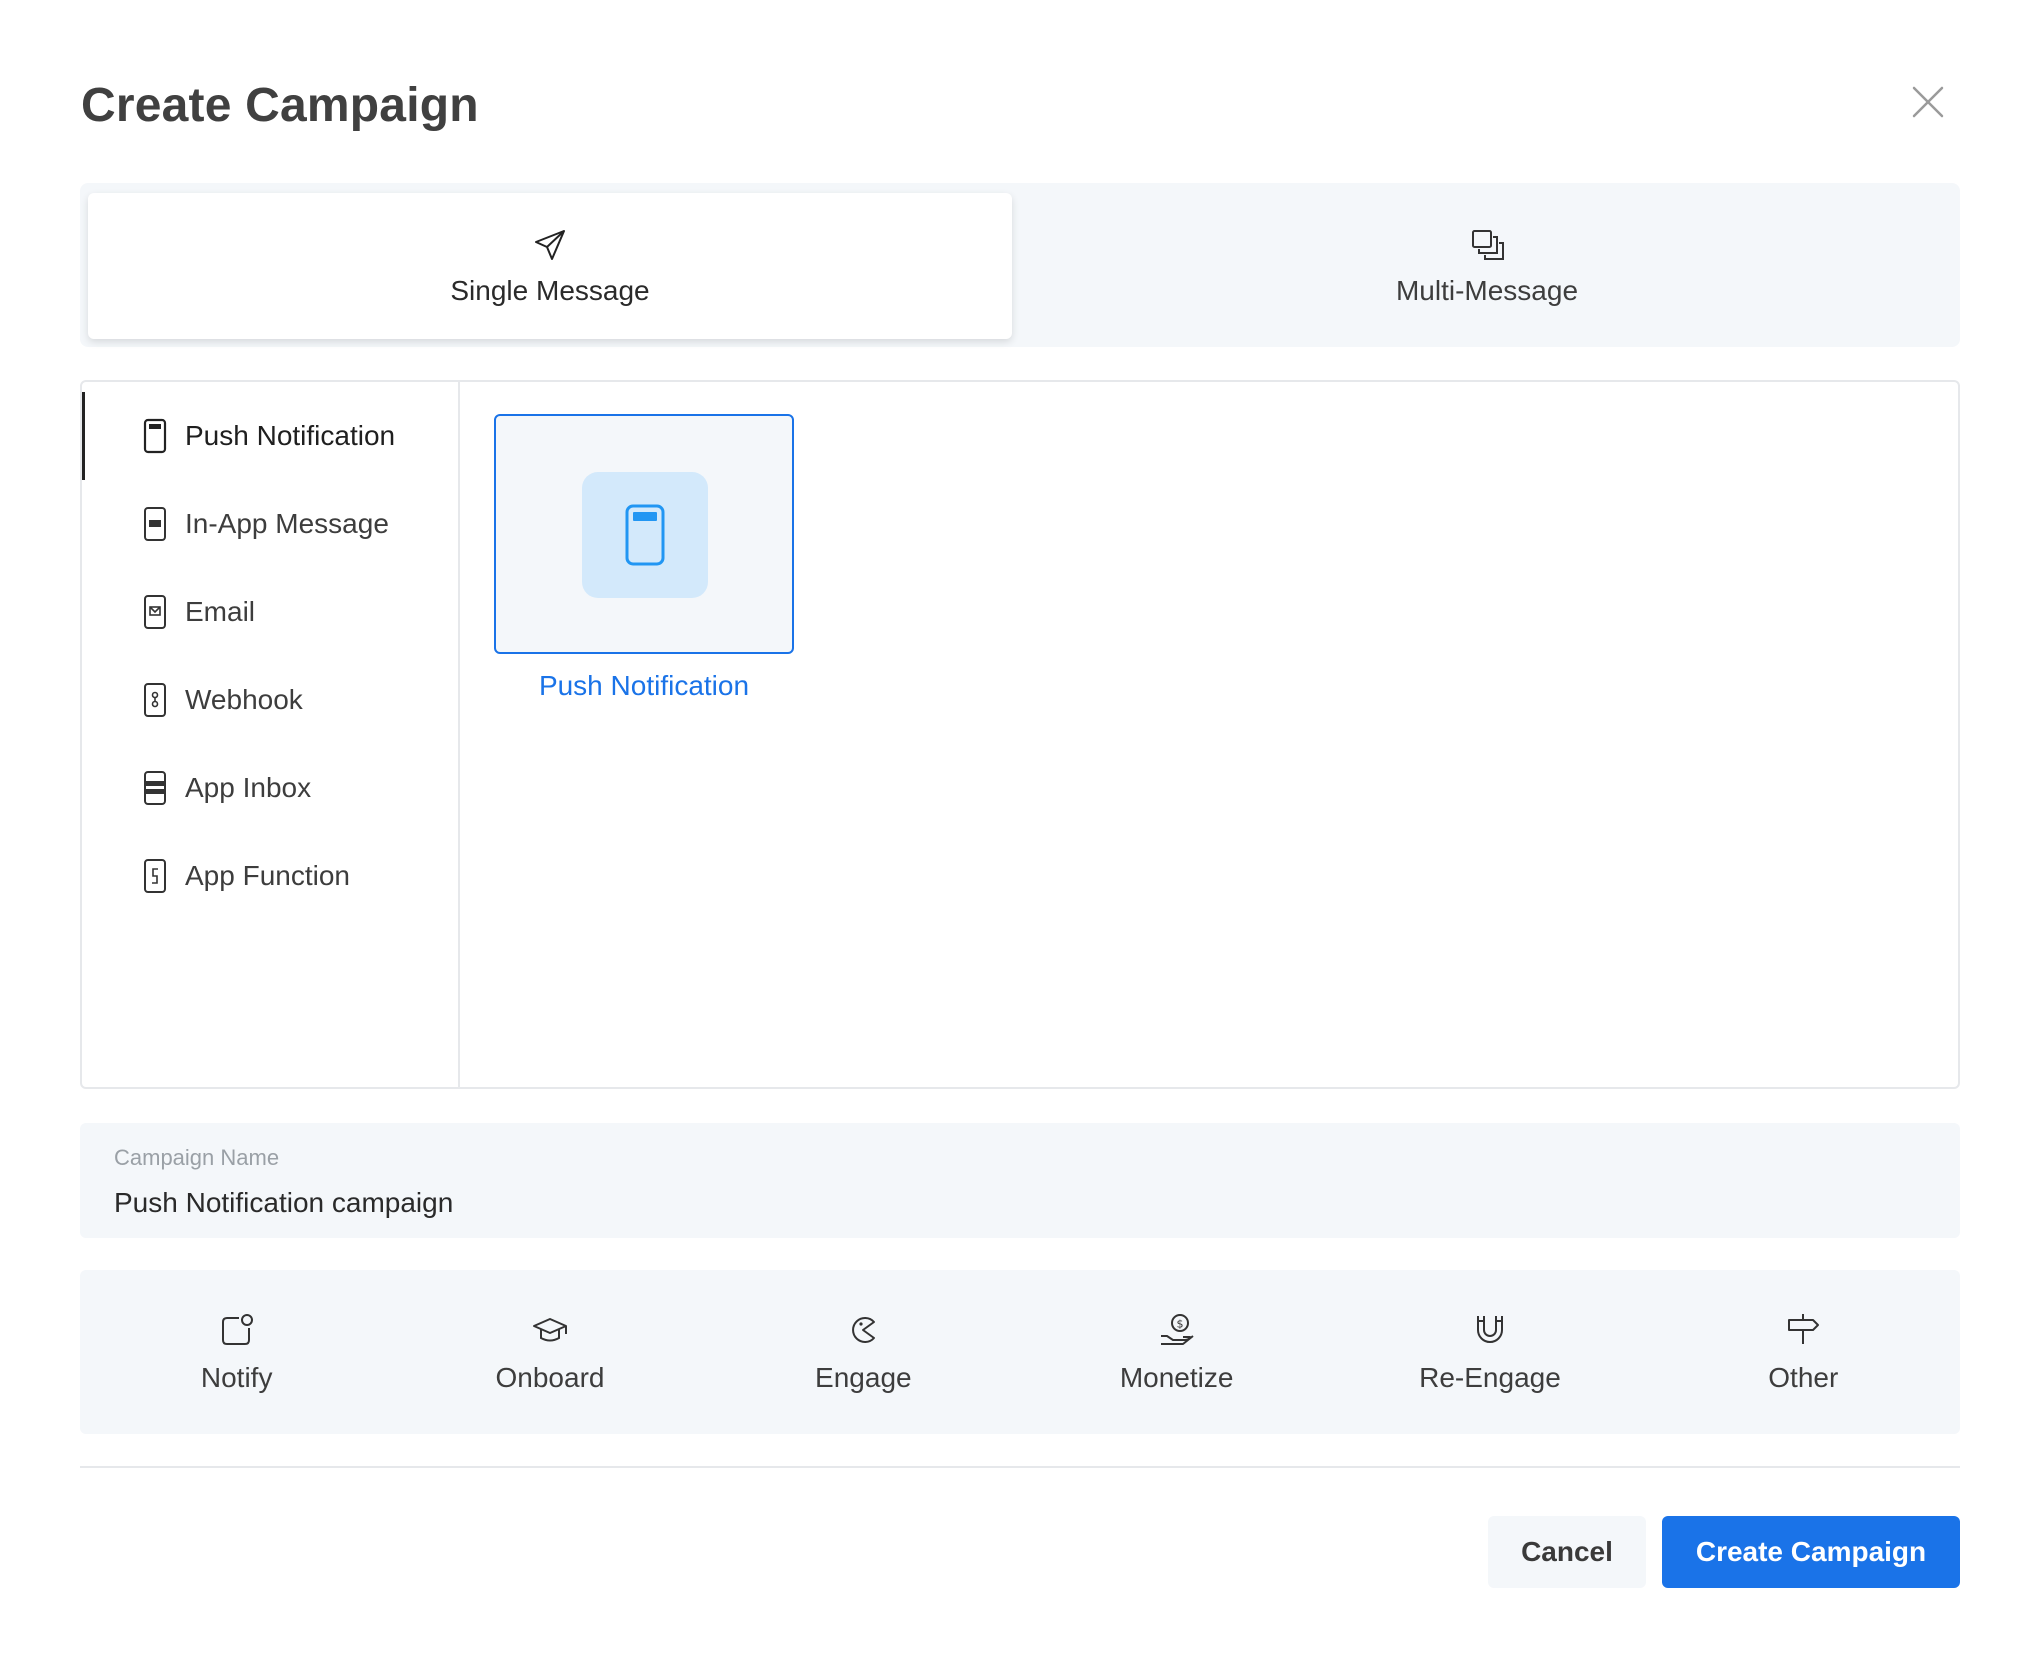 This screenshot has height=1660, width=2040. Describe the element at coordinates (270, 612) in the screenshot. I see `sidebar-item-email: Email` at that location.